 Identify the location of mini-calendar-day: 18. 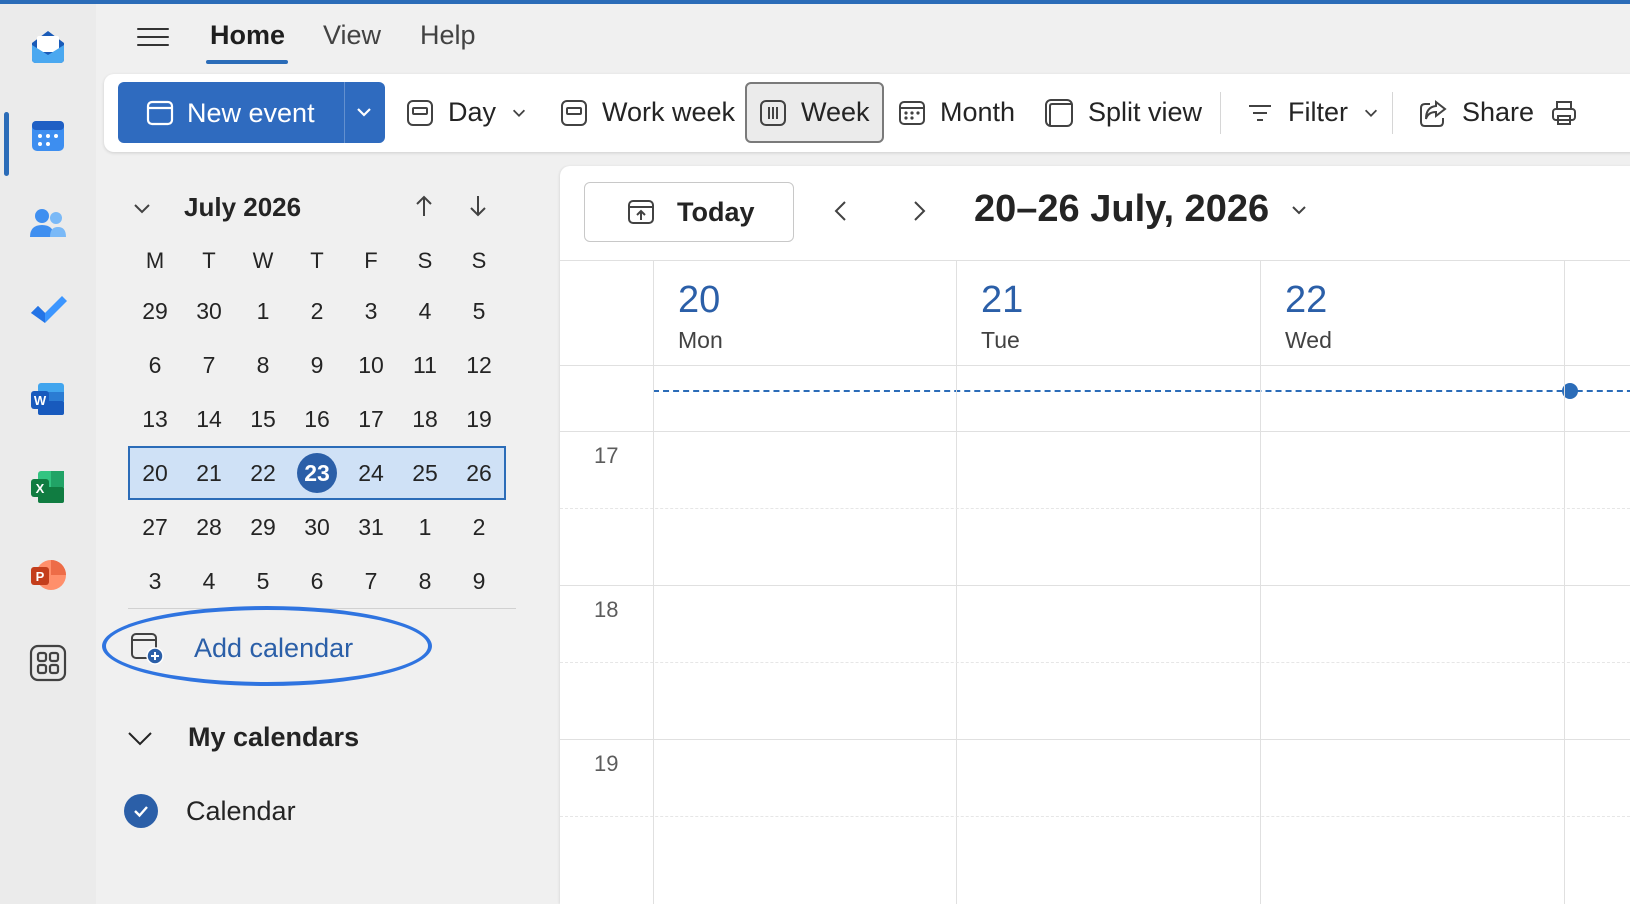
(425, 419).